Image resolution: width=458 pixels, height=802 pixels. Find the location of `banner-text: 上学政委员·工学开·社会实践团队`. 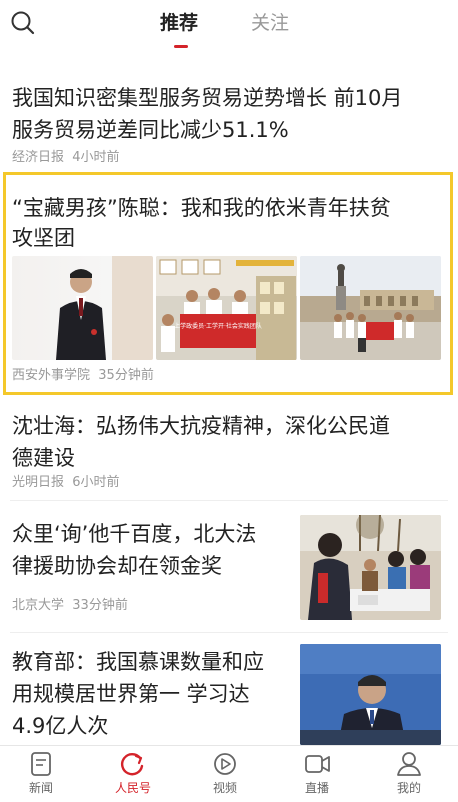

banner-text: 上学政委员·工学开·社会实践团队 is located at coordinates (218, 326).